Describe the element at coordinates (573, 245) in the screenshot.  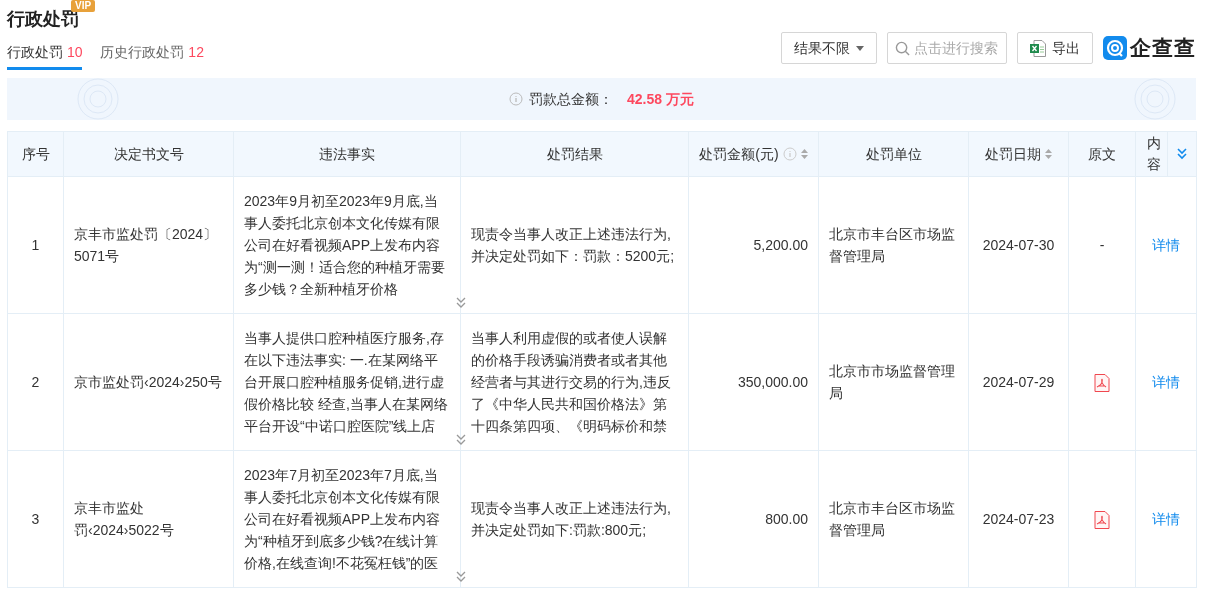
I see `penalty-result: 现责令当事人改正上述违法行为,并决定处罚如下：罚款：5200元;` at that location.